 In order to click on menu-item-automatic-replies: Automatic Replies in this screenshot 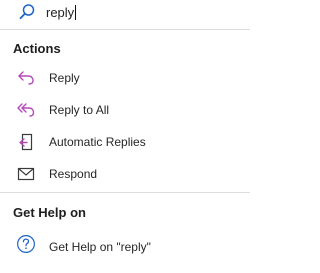, I will do `click(125, 142)`.